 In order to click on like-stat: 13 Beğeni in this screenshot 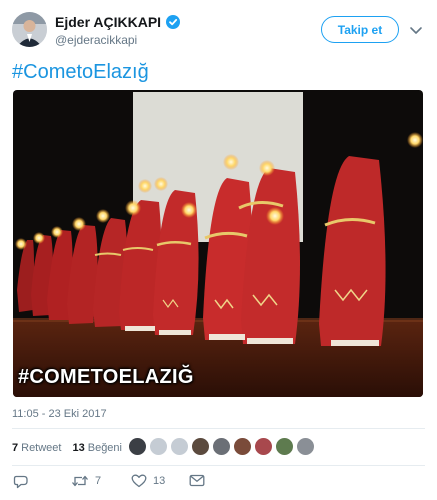, I will do `click(97, 448)`.